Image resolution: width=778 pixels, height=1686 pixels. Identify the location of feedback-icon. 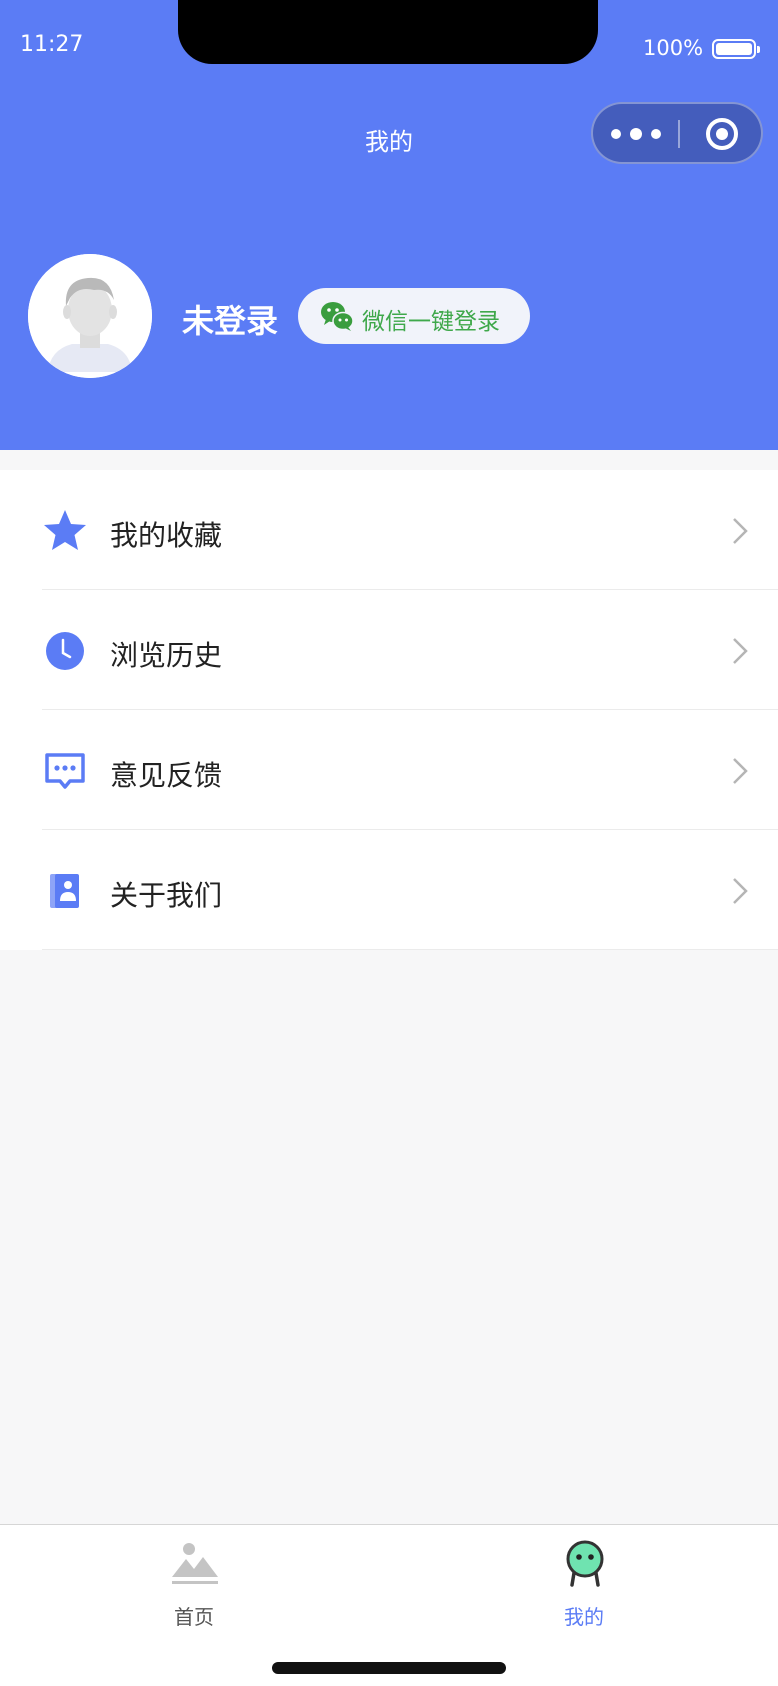
(65, 771).